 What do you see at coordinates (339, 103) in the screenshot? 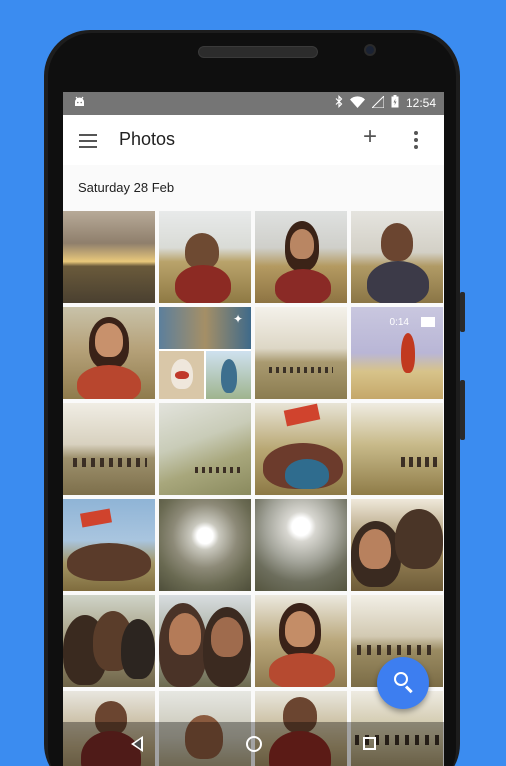
I see `bluetooth-icon` at bounding box center [339, 103].